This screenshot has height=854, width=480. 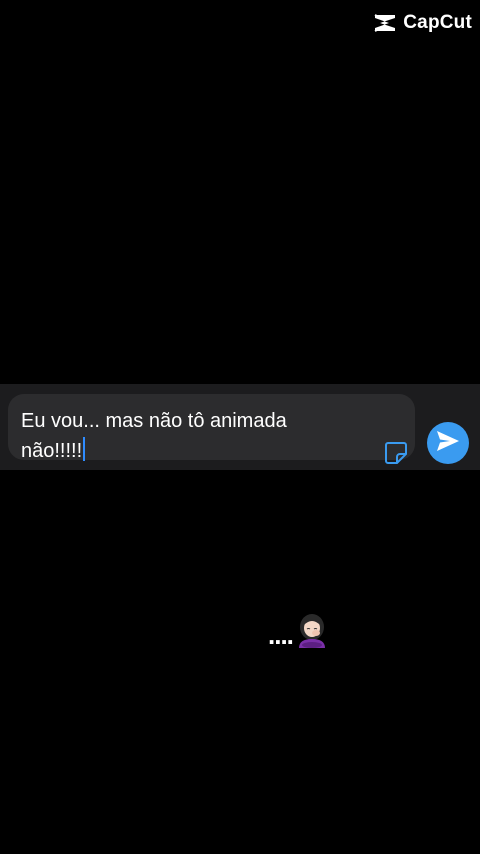 I want to click on sticker-icon, so click(x=396, y=453).